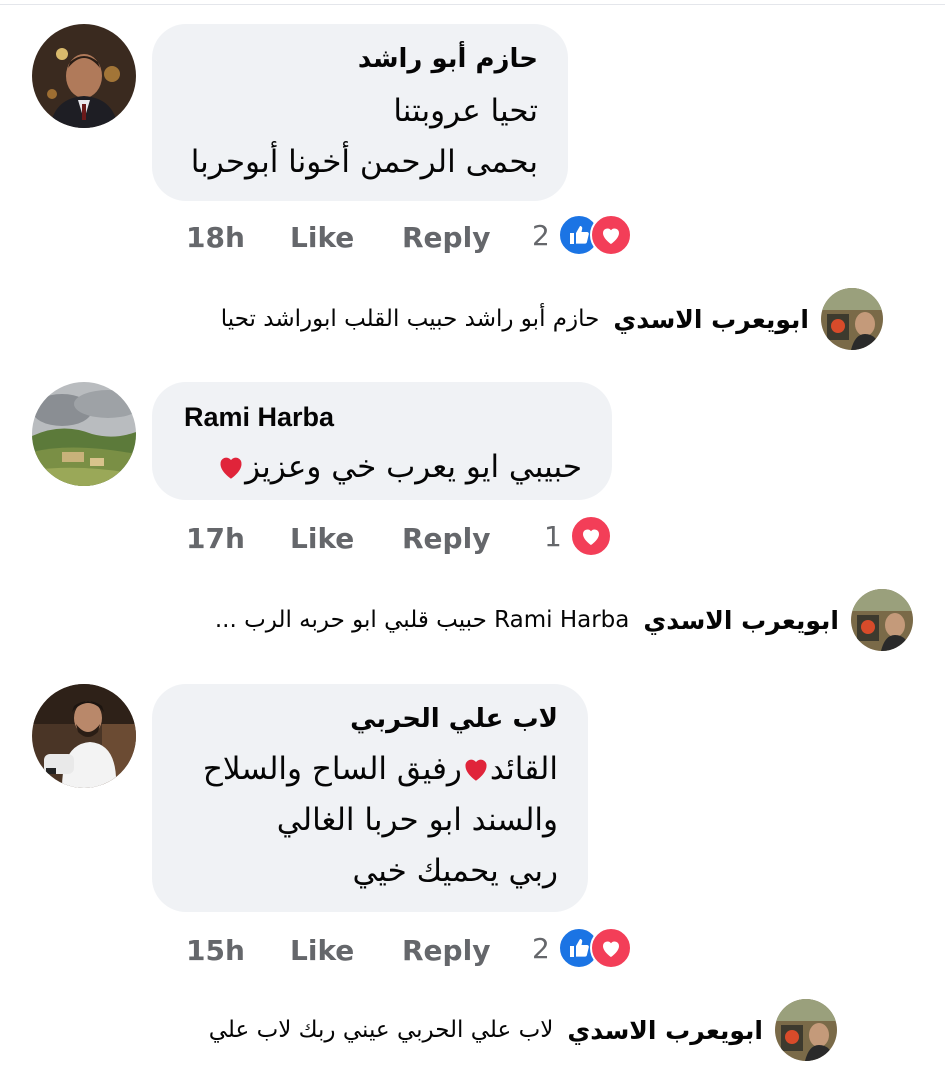 This screenshot has width=945, height=1085. I want to click on comment-actions: 17h Like Reply, so click(362, 538).